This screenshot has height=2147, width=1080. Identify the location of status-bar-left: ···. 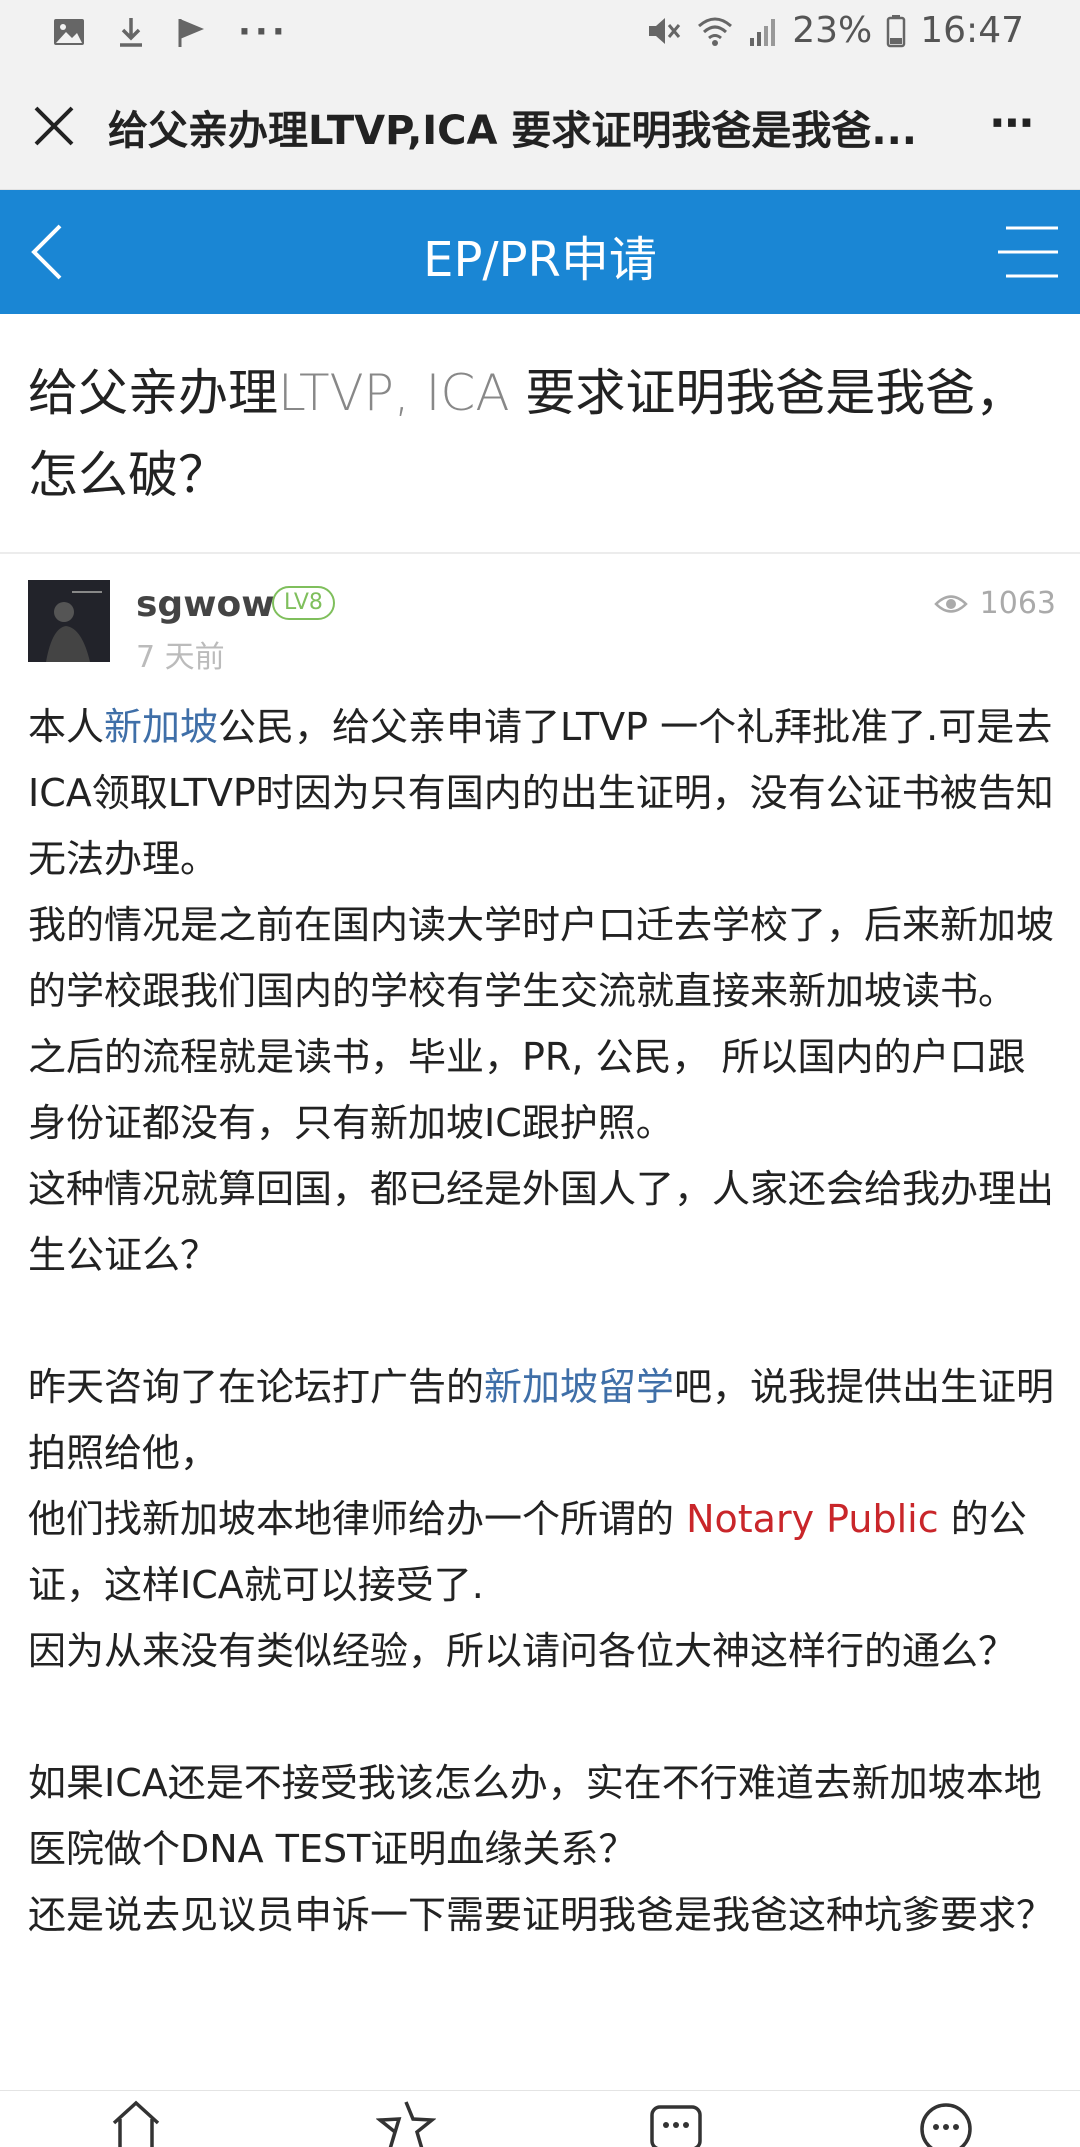
(170, 32).